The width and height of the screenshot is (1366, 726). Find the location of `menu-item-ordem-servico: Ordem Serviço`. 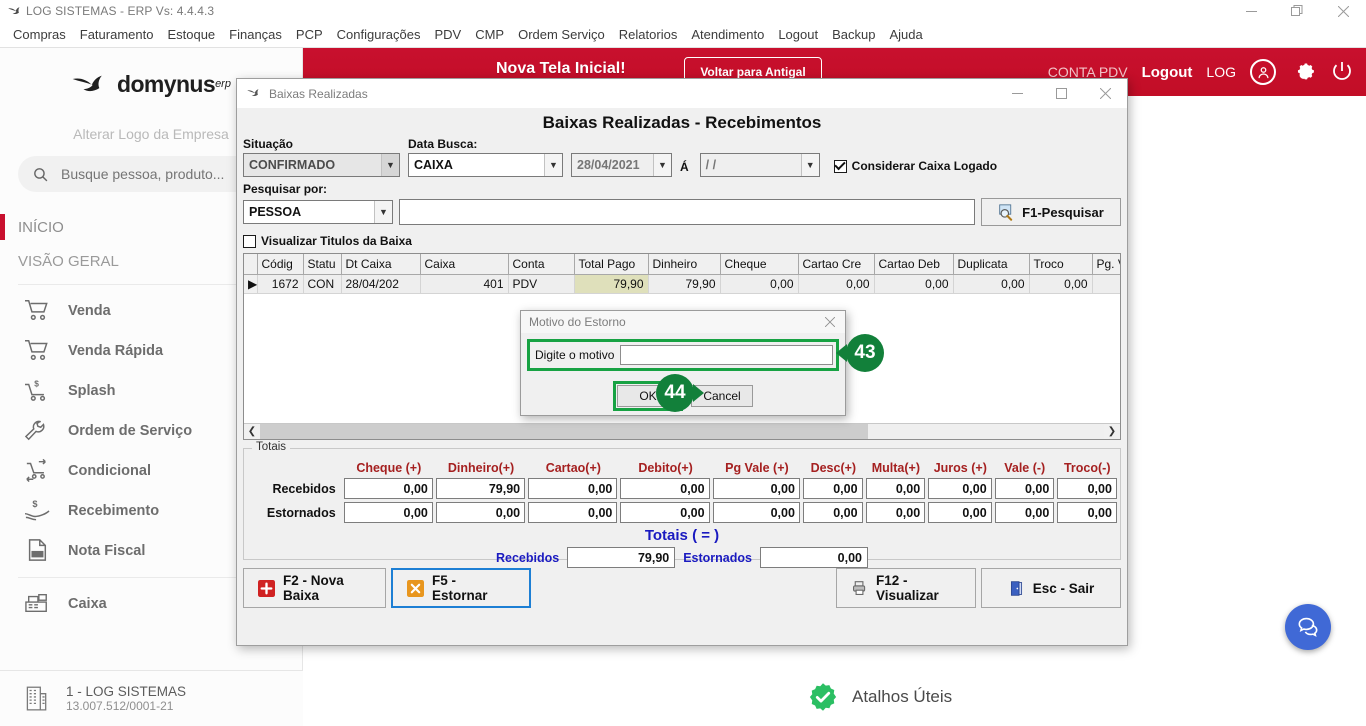

menu-item-ordem-servico: Ordem Serviço is located at coordinates (561, 34).